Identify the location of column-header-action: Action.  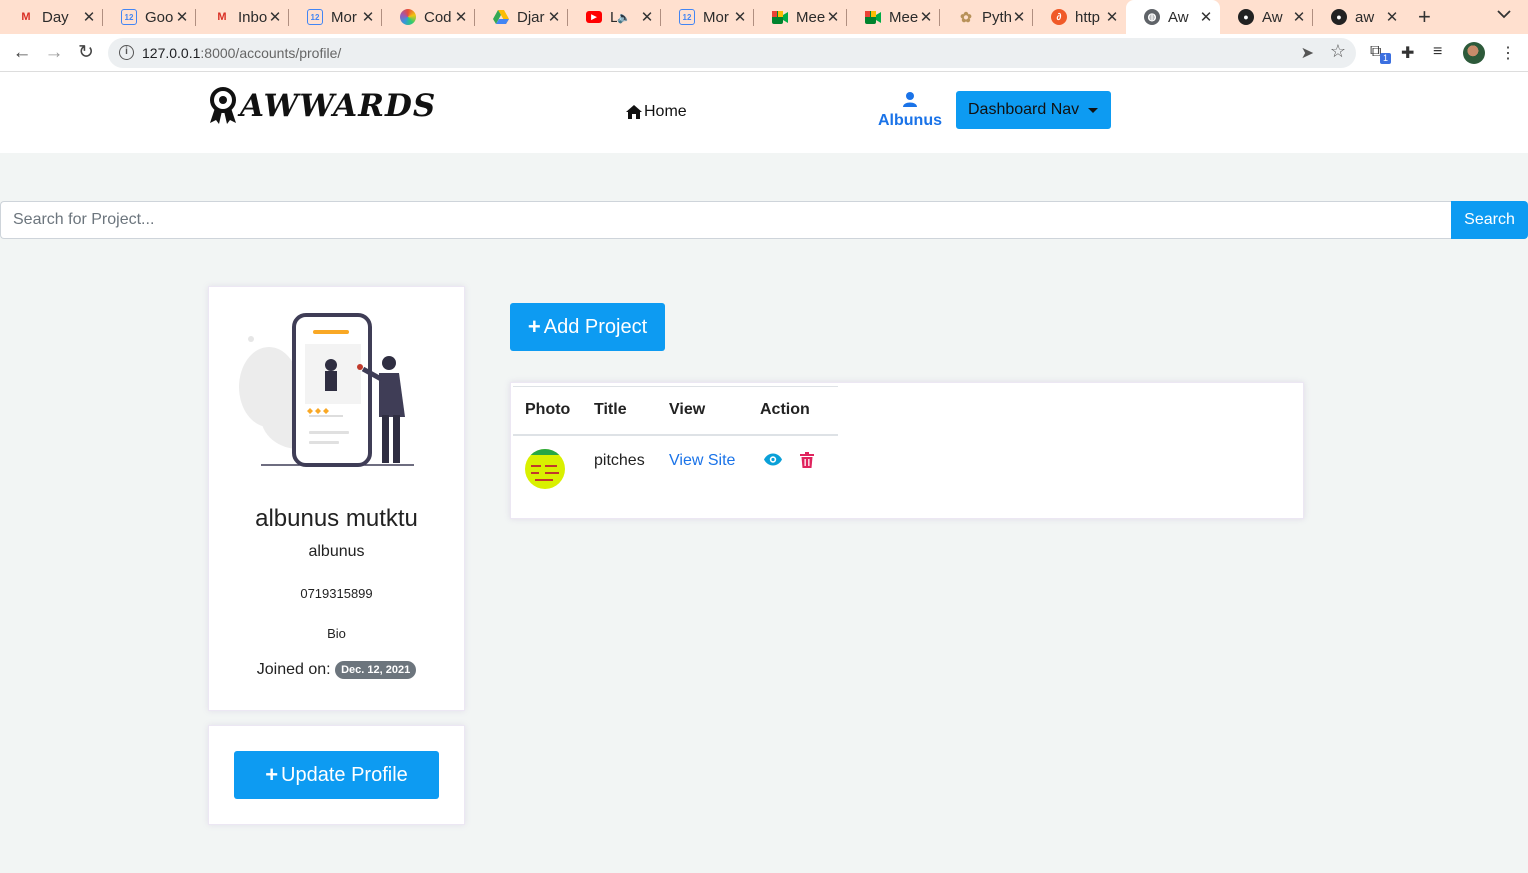
(793, 411).